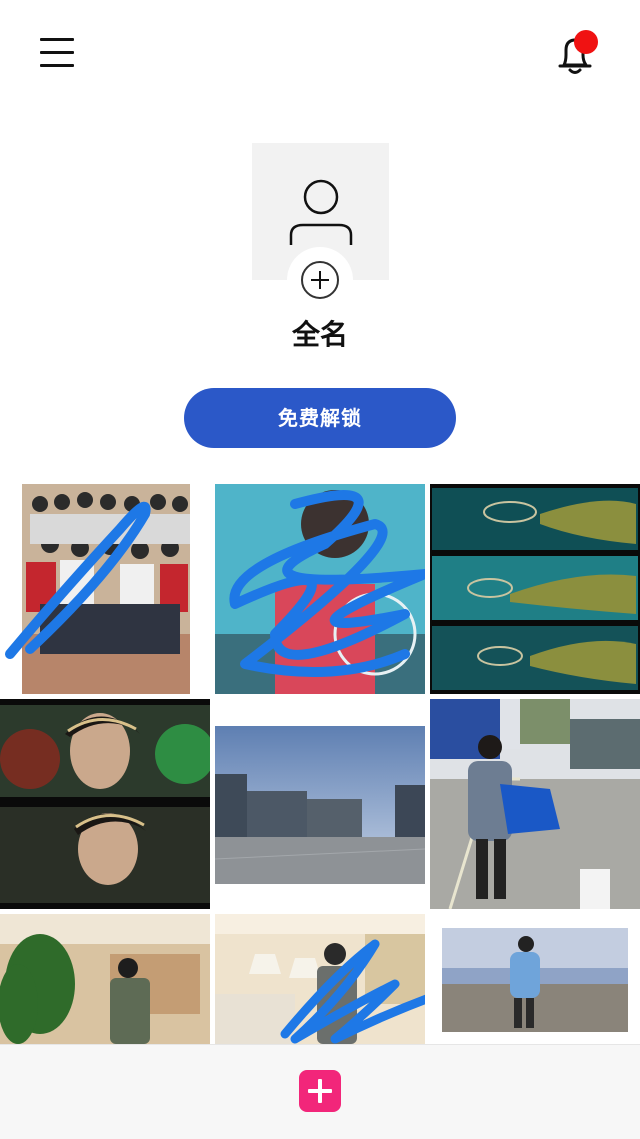  I want to click on hamburger-menu-icon, so click(57, 39).